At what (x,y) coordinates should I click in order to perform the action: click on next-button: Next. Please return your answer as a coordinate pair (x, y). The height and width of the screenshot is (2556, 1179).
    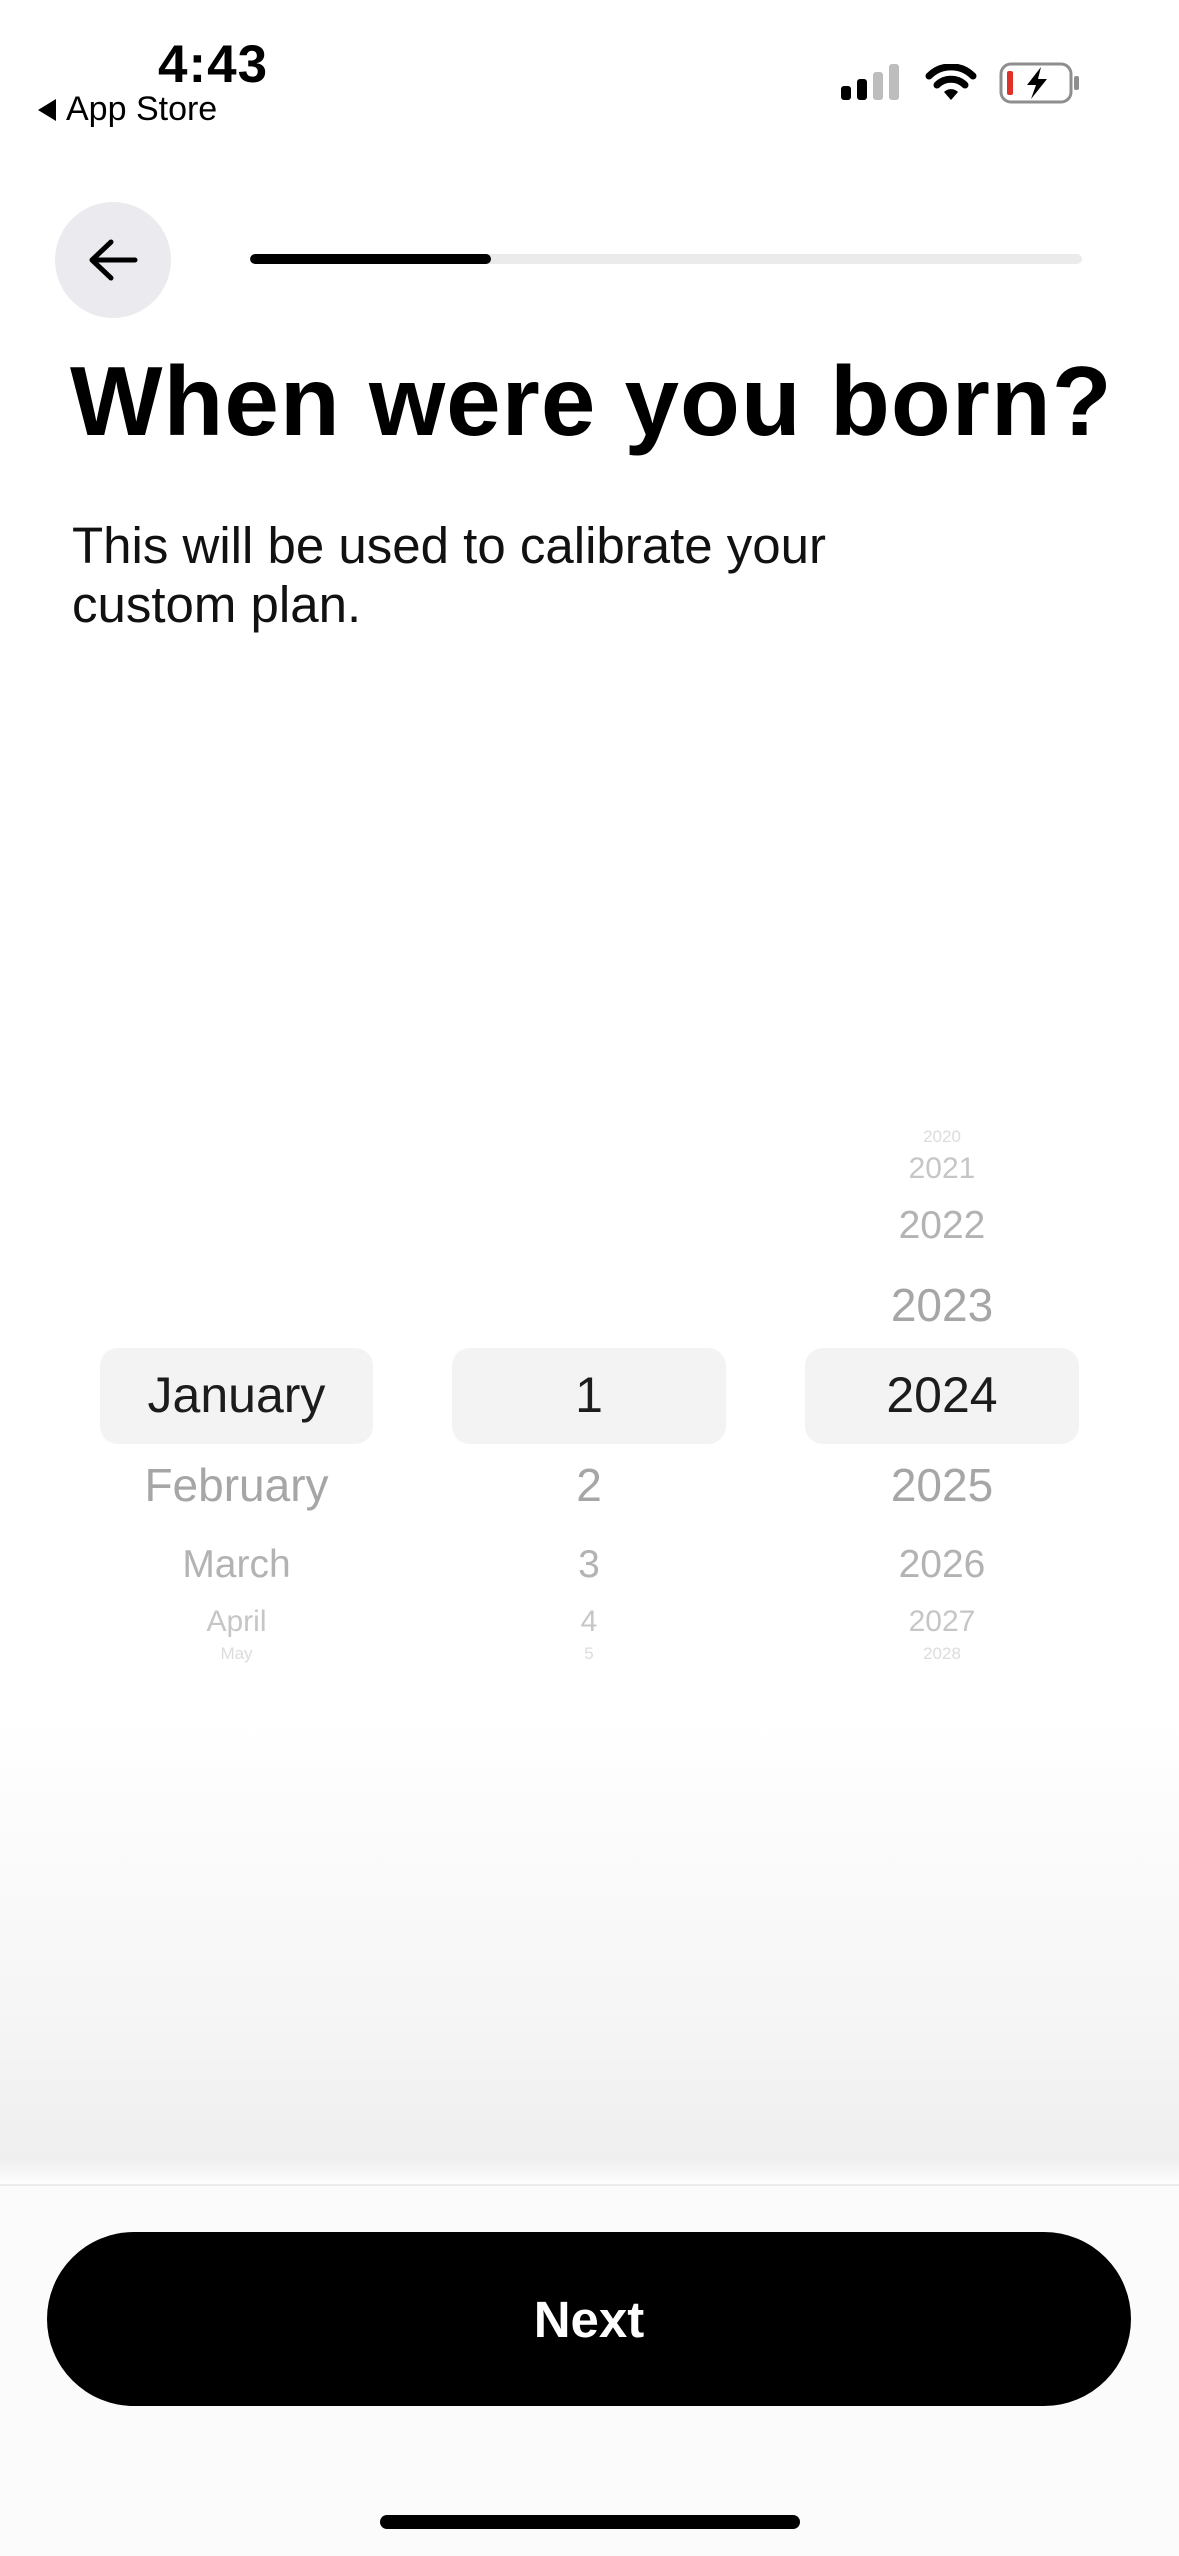
    Looking at the image, I should click on (589, 2319).